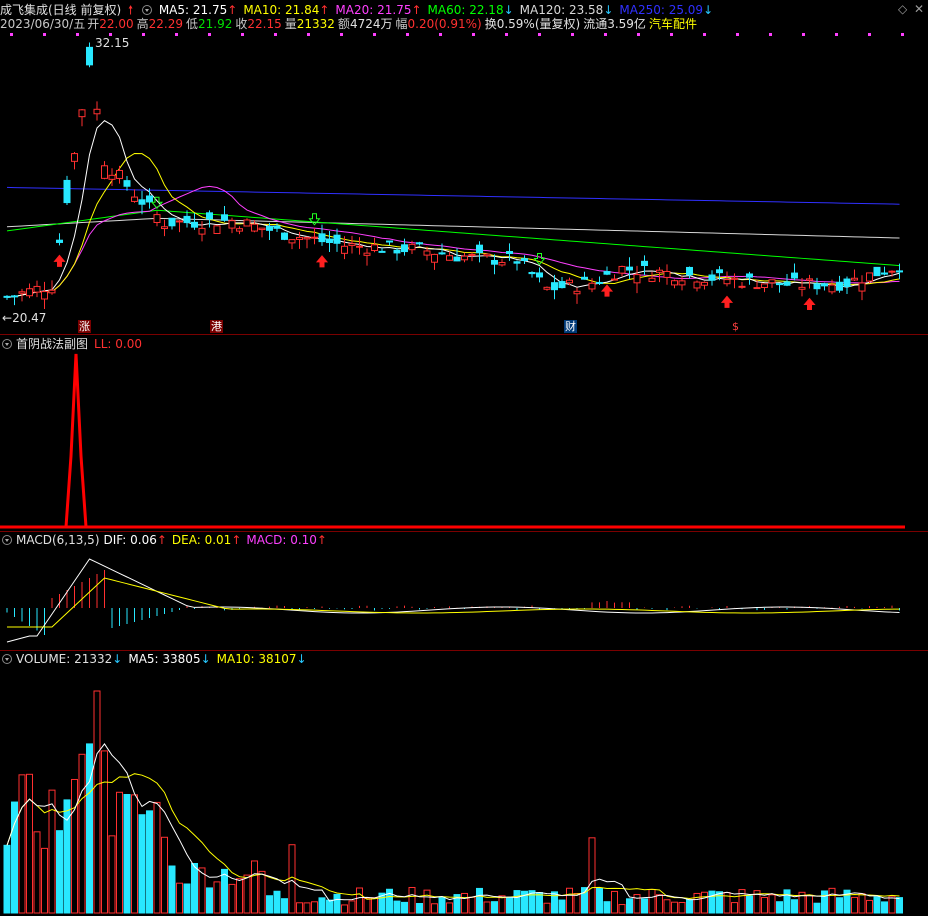  Describe the element at coordinates (735, 326) in the screenshot. I see `event-marker-dollar: $` at that location.